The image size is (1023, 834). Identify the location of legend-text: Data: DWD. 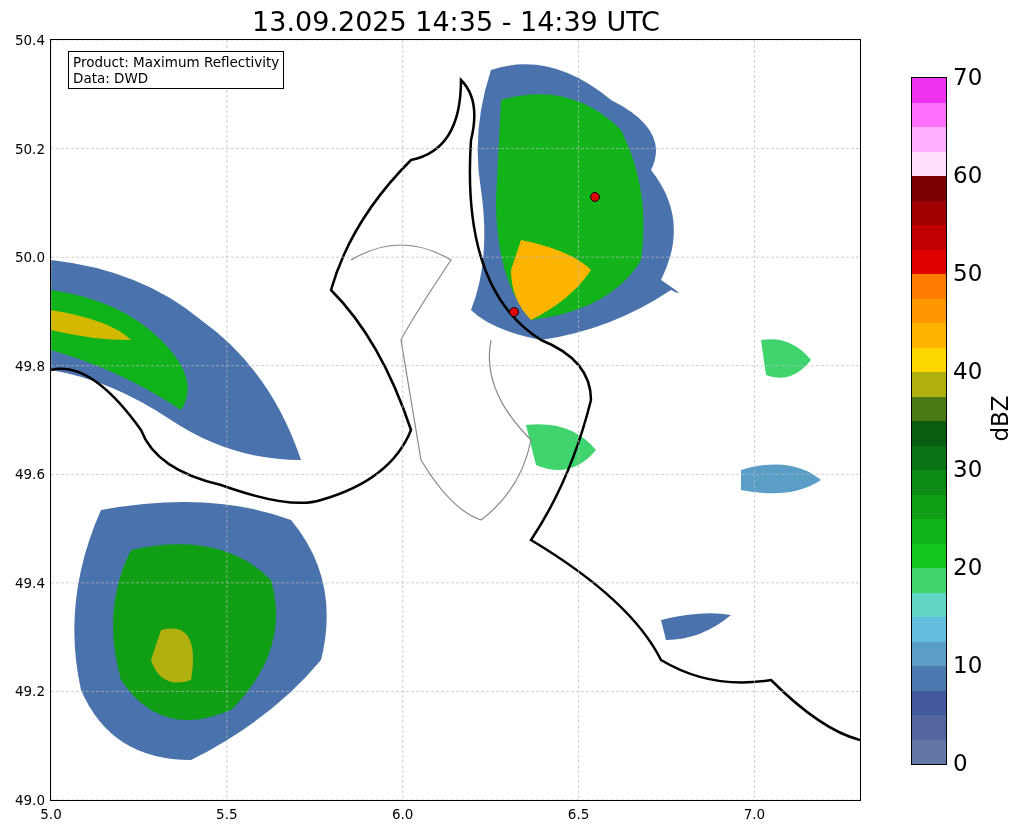
(111, 78).